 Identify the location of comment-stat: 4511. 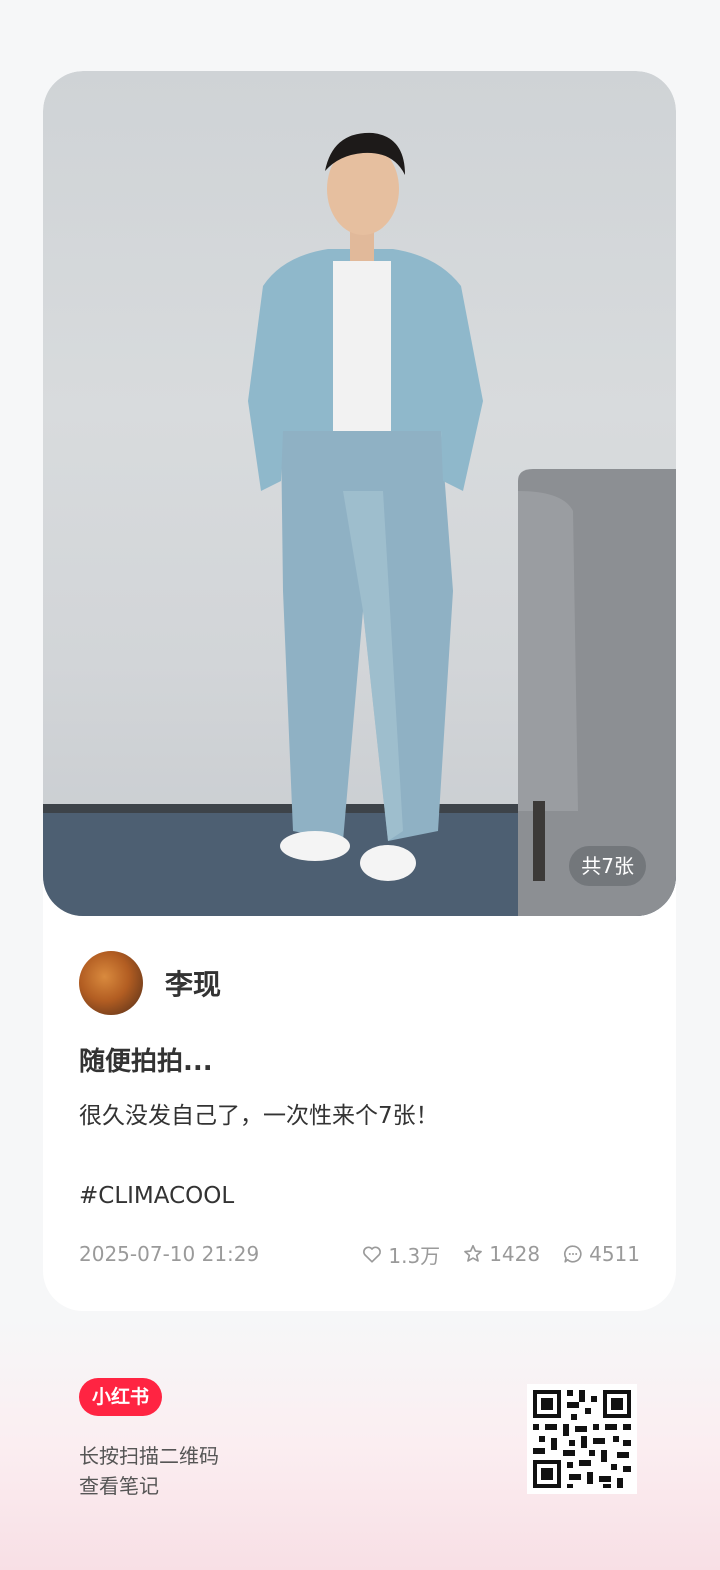
(601, 1254).